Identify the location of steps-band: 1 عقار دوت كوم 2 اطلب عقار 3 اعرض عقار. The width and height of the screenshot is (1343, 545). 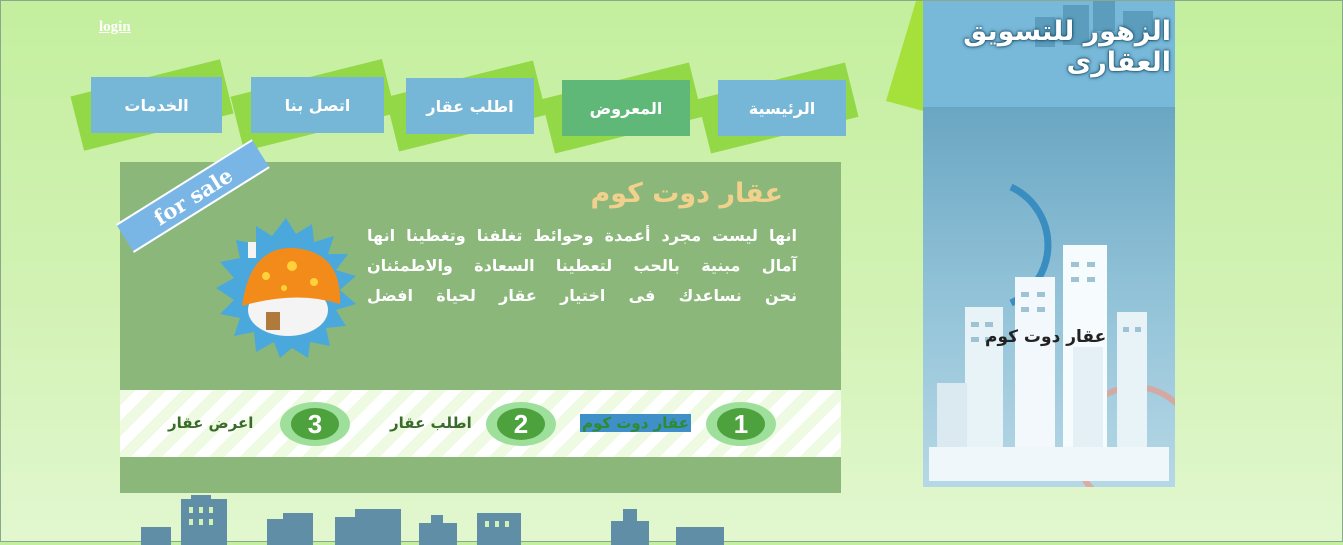
(480, 423).